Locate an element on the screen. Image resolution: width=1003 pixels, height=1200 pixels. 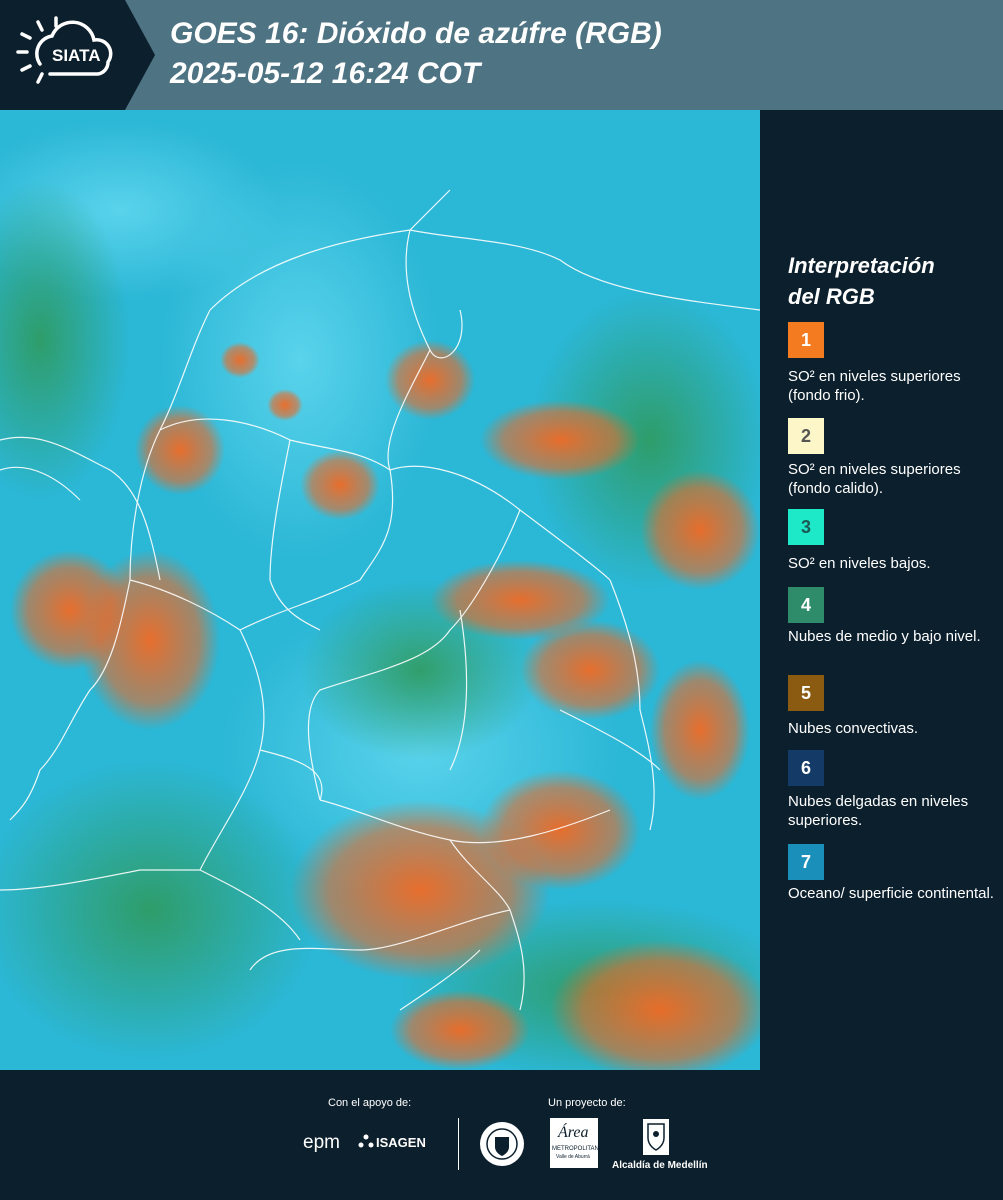
legend-swatch-5: 5 is located at coordinates (806, 693).